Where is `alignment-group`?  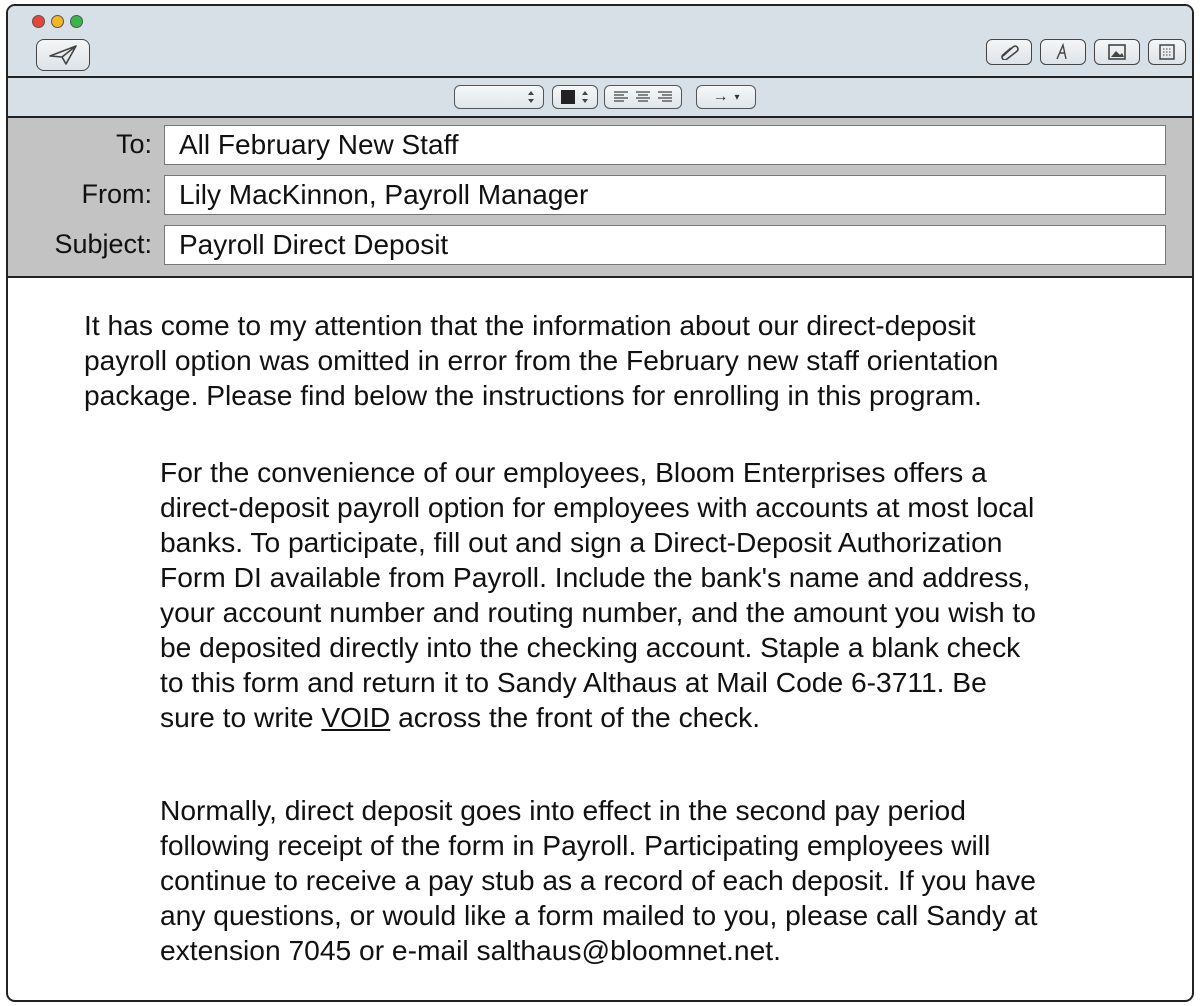 alignment-group is located at coordinates (643, 97).